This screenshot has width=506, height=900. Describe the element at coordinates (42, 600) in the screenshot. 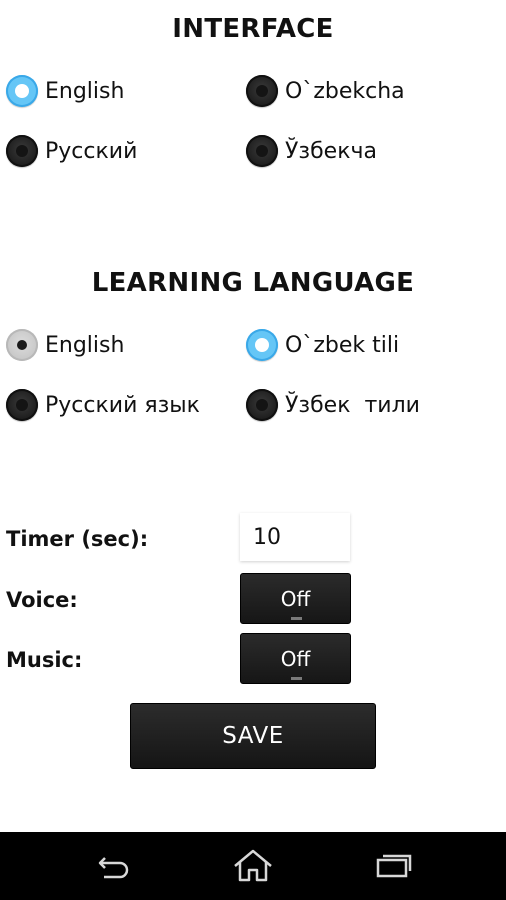

I see `voice-label: Voice:` at that location.